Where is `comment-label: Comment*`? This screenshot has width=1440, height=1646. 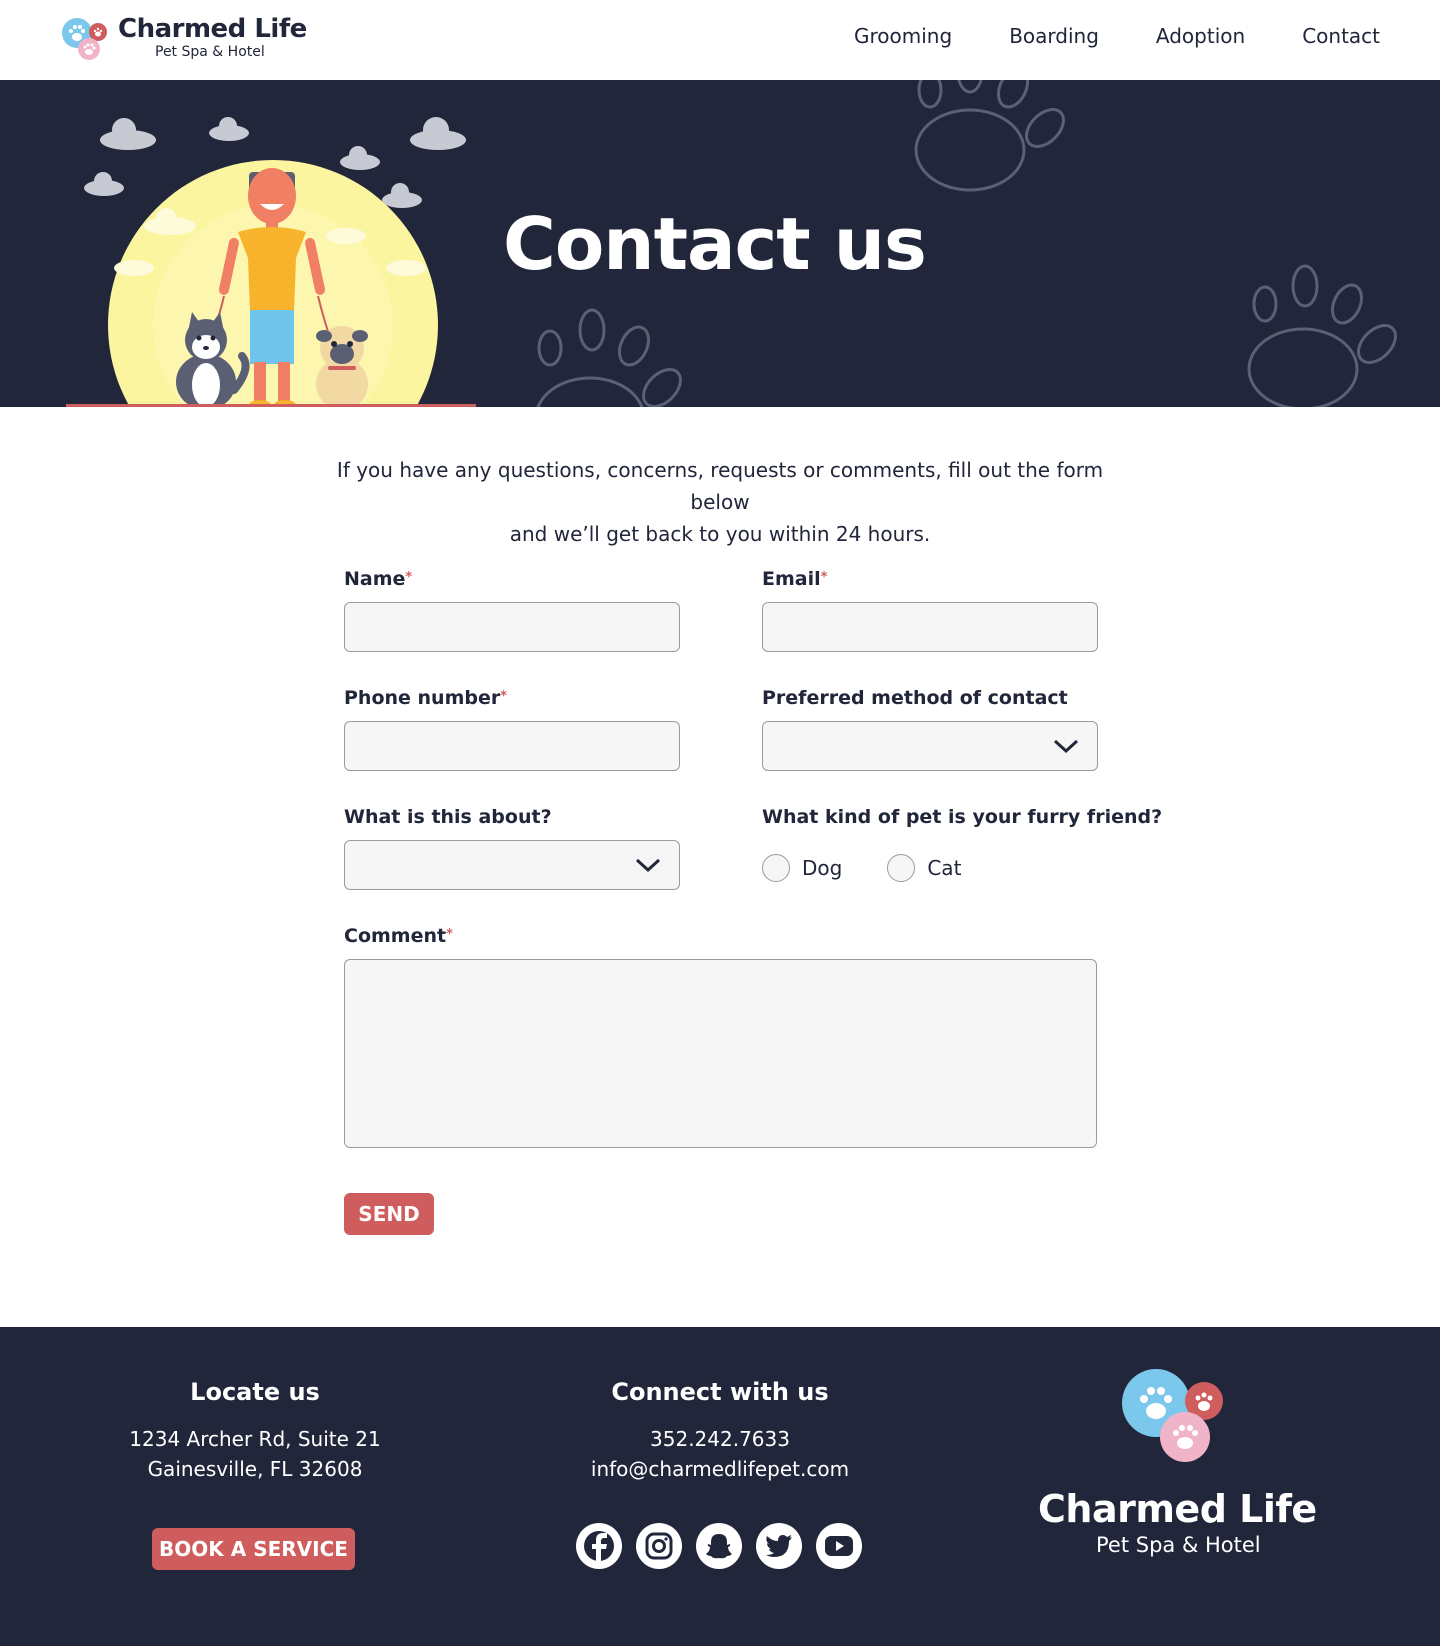 comment-label: Comment* is located at coordinates (398, 936).